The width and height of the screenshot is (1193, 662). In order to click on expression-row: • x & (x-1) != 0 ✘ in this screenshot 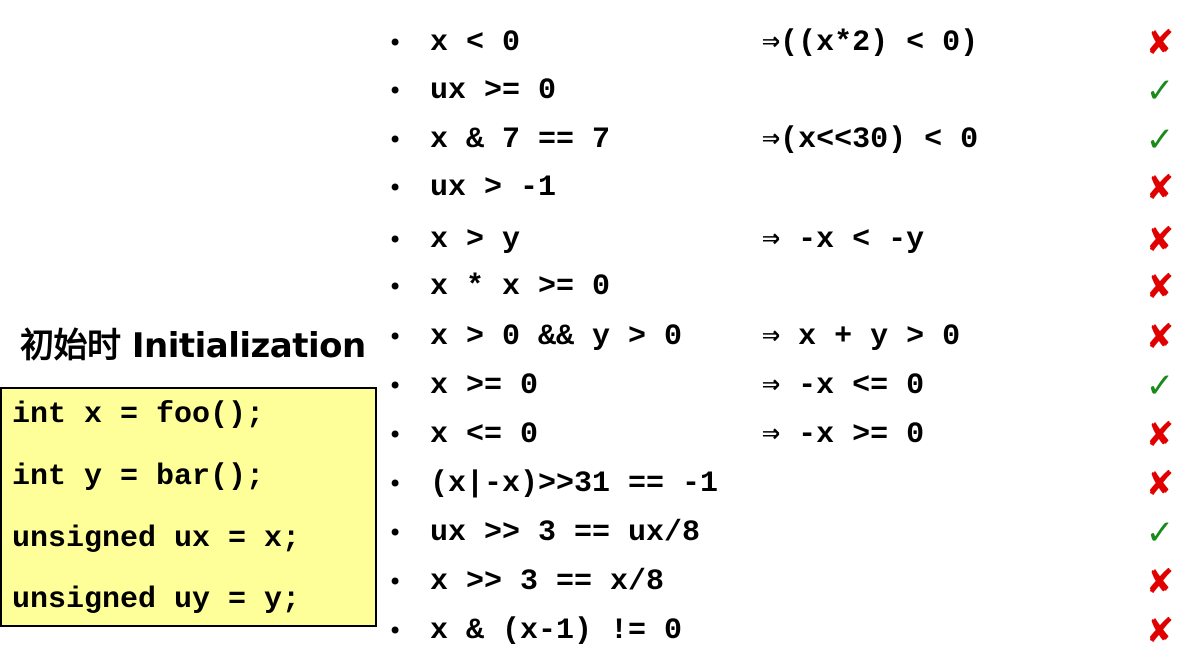, I will do `click(596, 631)`.